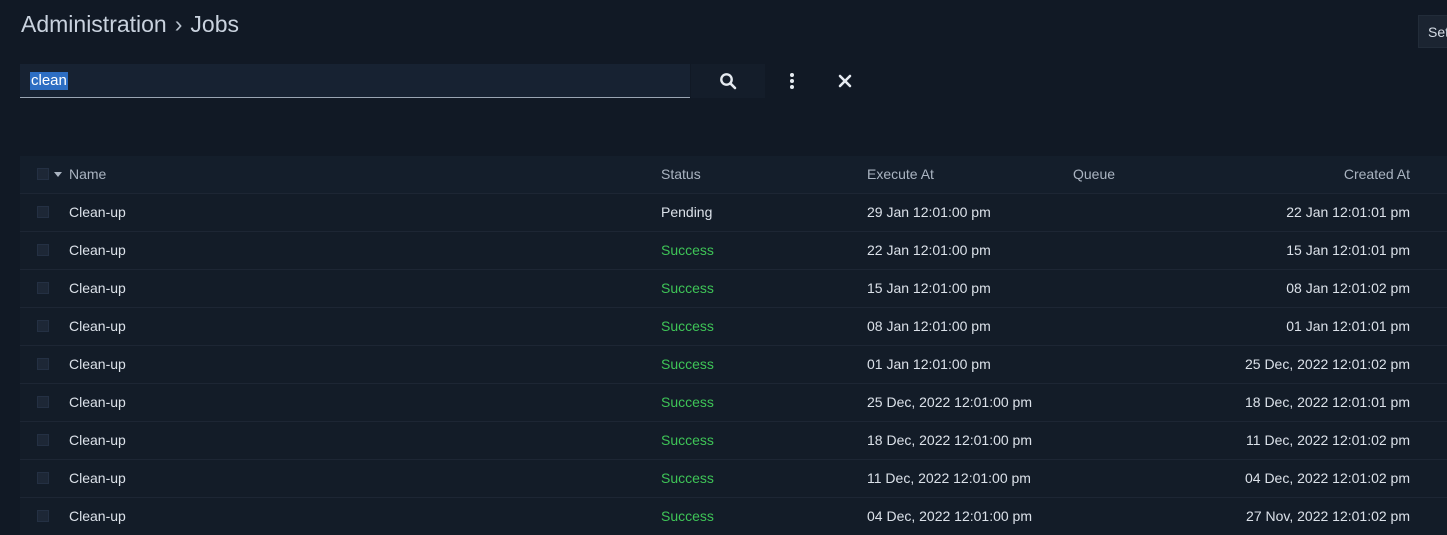  Describe the element at coordinates (681, 174) in the screenshot. I see `column-header-status: Status` at that location.